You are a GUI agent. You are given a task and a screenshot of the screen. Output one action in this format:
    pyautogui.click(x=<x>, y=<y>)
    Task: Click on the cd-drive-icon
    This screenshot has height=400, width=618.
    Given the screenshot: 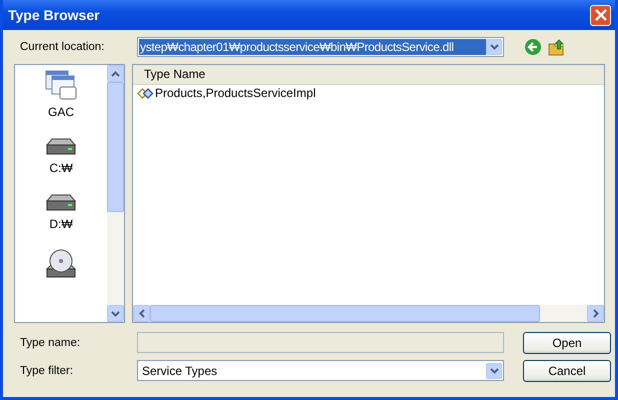 What is the action you would take?
    pyautogui.click(x=61, y=264)
    